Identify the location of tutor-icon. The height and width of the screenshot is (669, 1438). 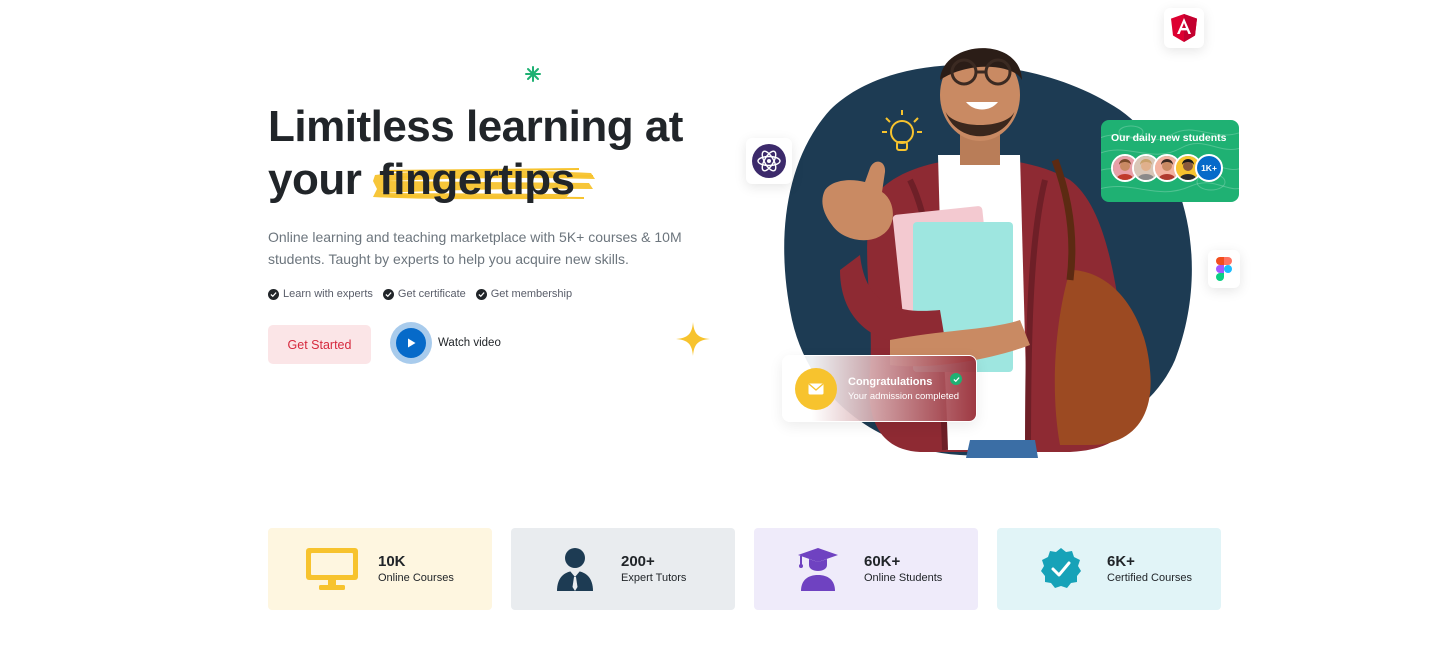
(575, 569).